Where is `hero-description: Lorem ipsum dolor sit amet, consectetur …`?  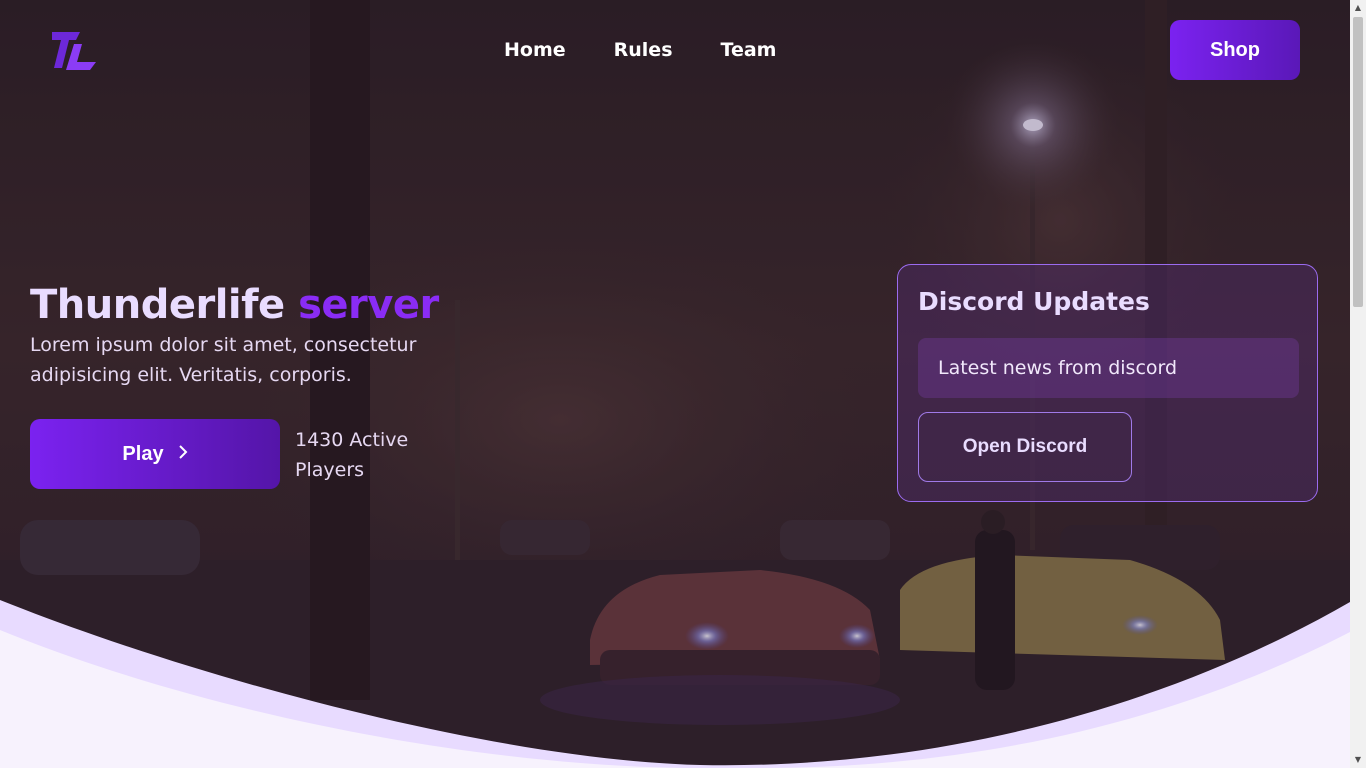 hero-description: Lorem ipsum dolor sit amet, consectetur … is located at coordinates (223, 360).